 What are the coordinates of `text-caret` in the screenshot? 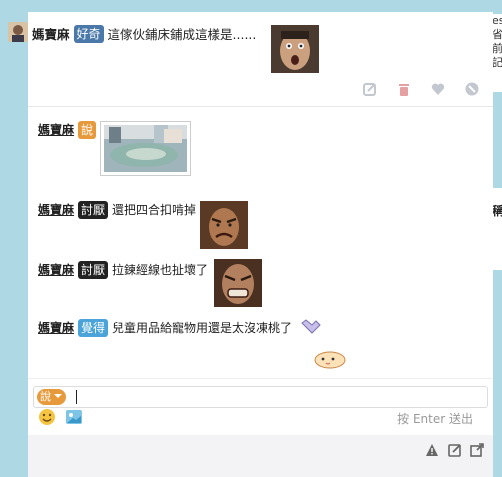 It's located at (76, 397).